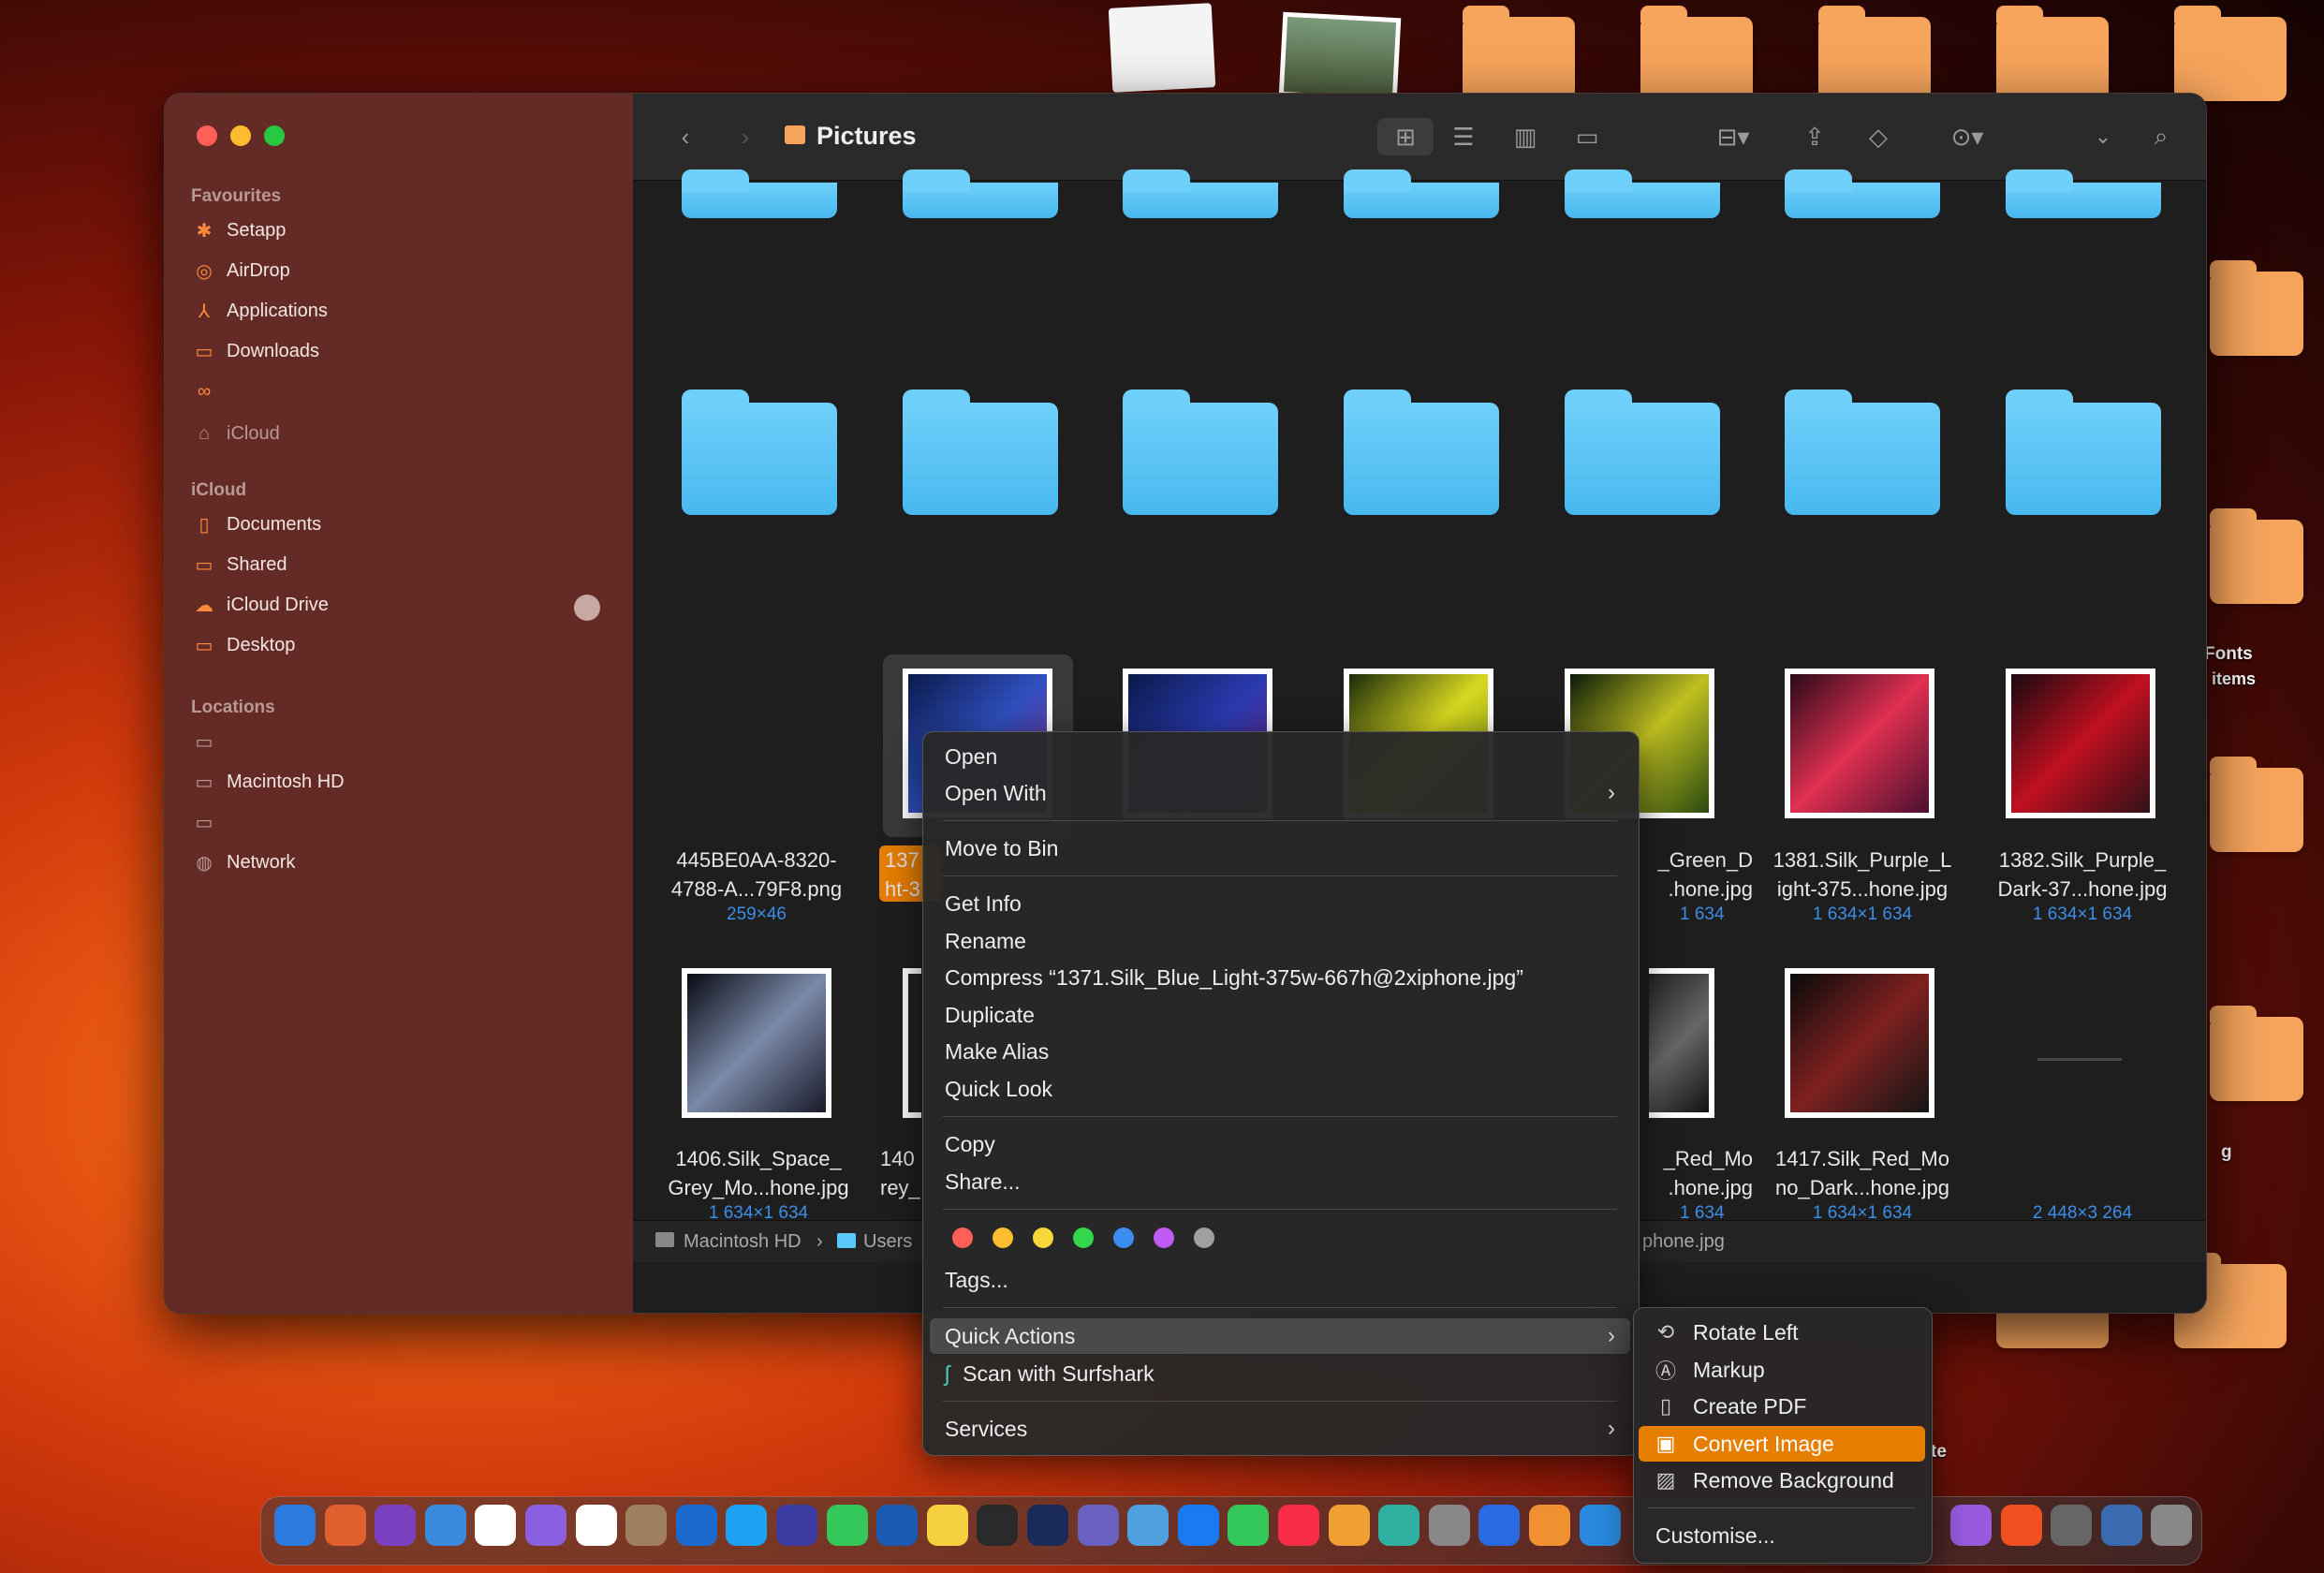 This screenshot has height=1573, width=2324. I want to click on tag-color-green, so click(1083, 1238).